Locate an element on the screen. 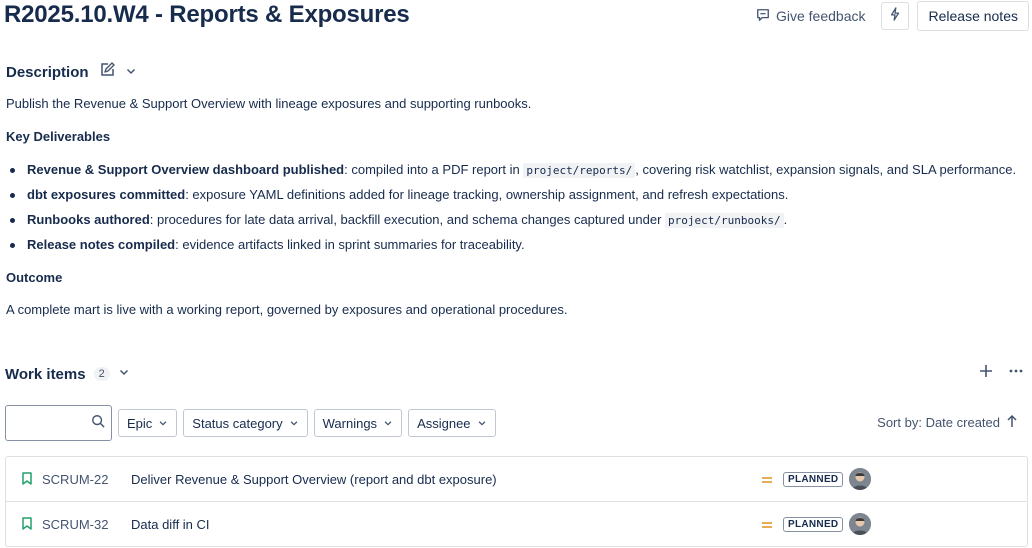 The width and height of the screenshot is (1032, 548). lightning-icon is located at coordinates (895, 16).